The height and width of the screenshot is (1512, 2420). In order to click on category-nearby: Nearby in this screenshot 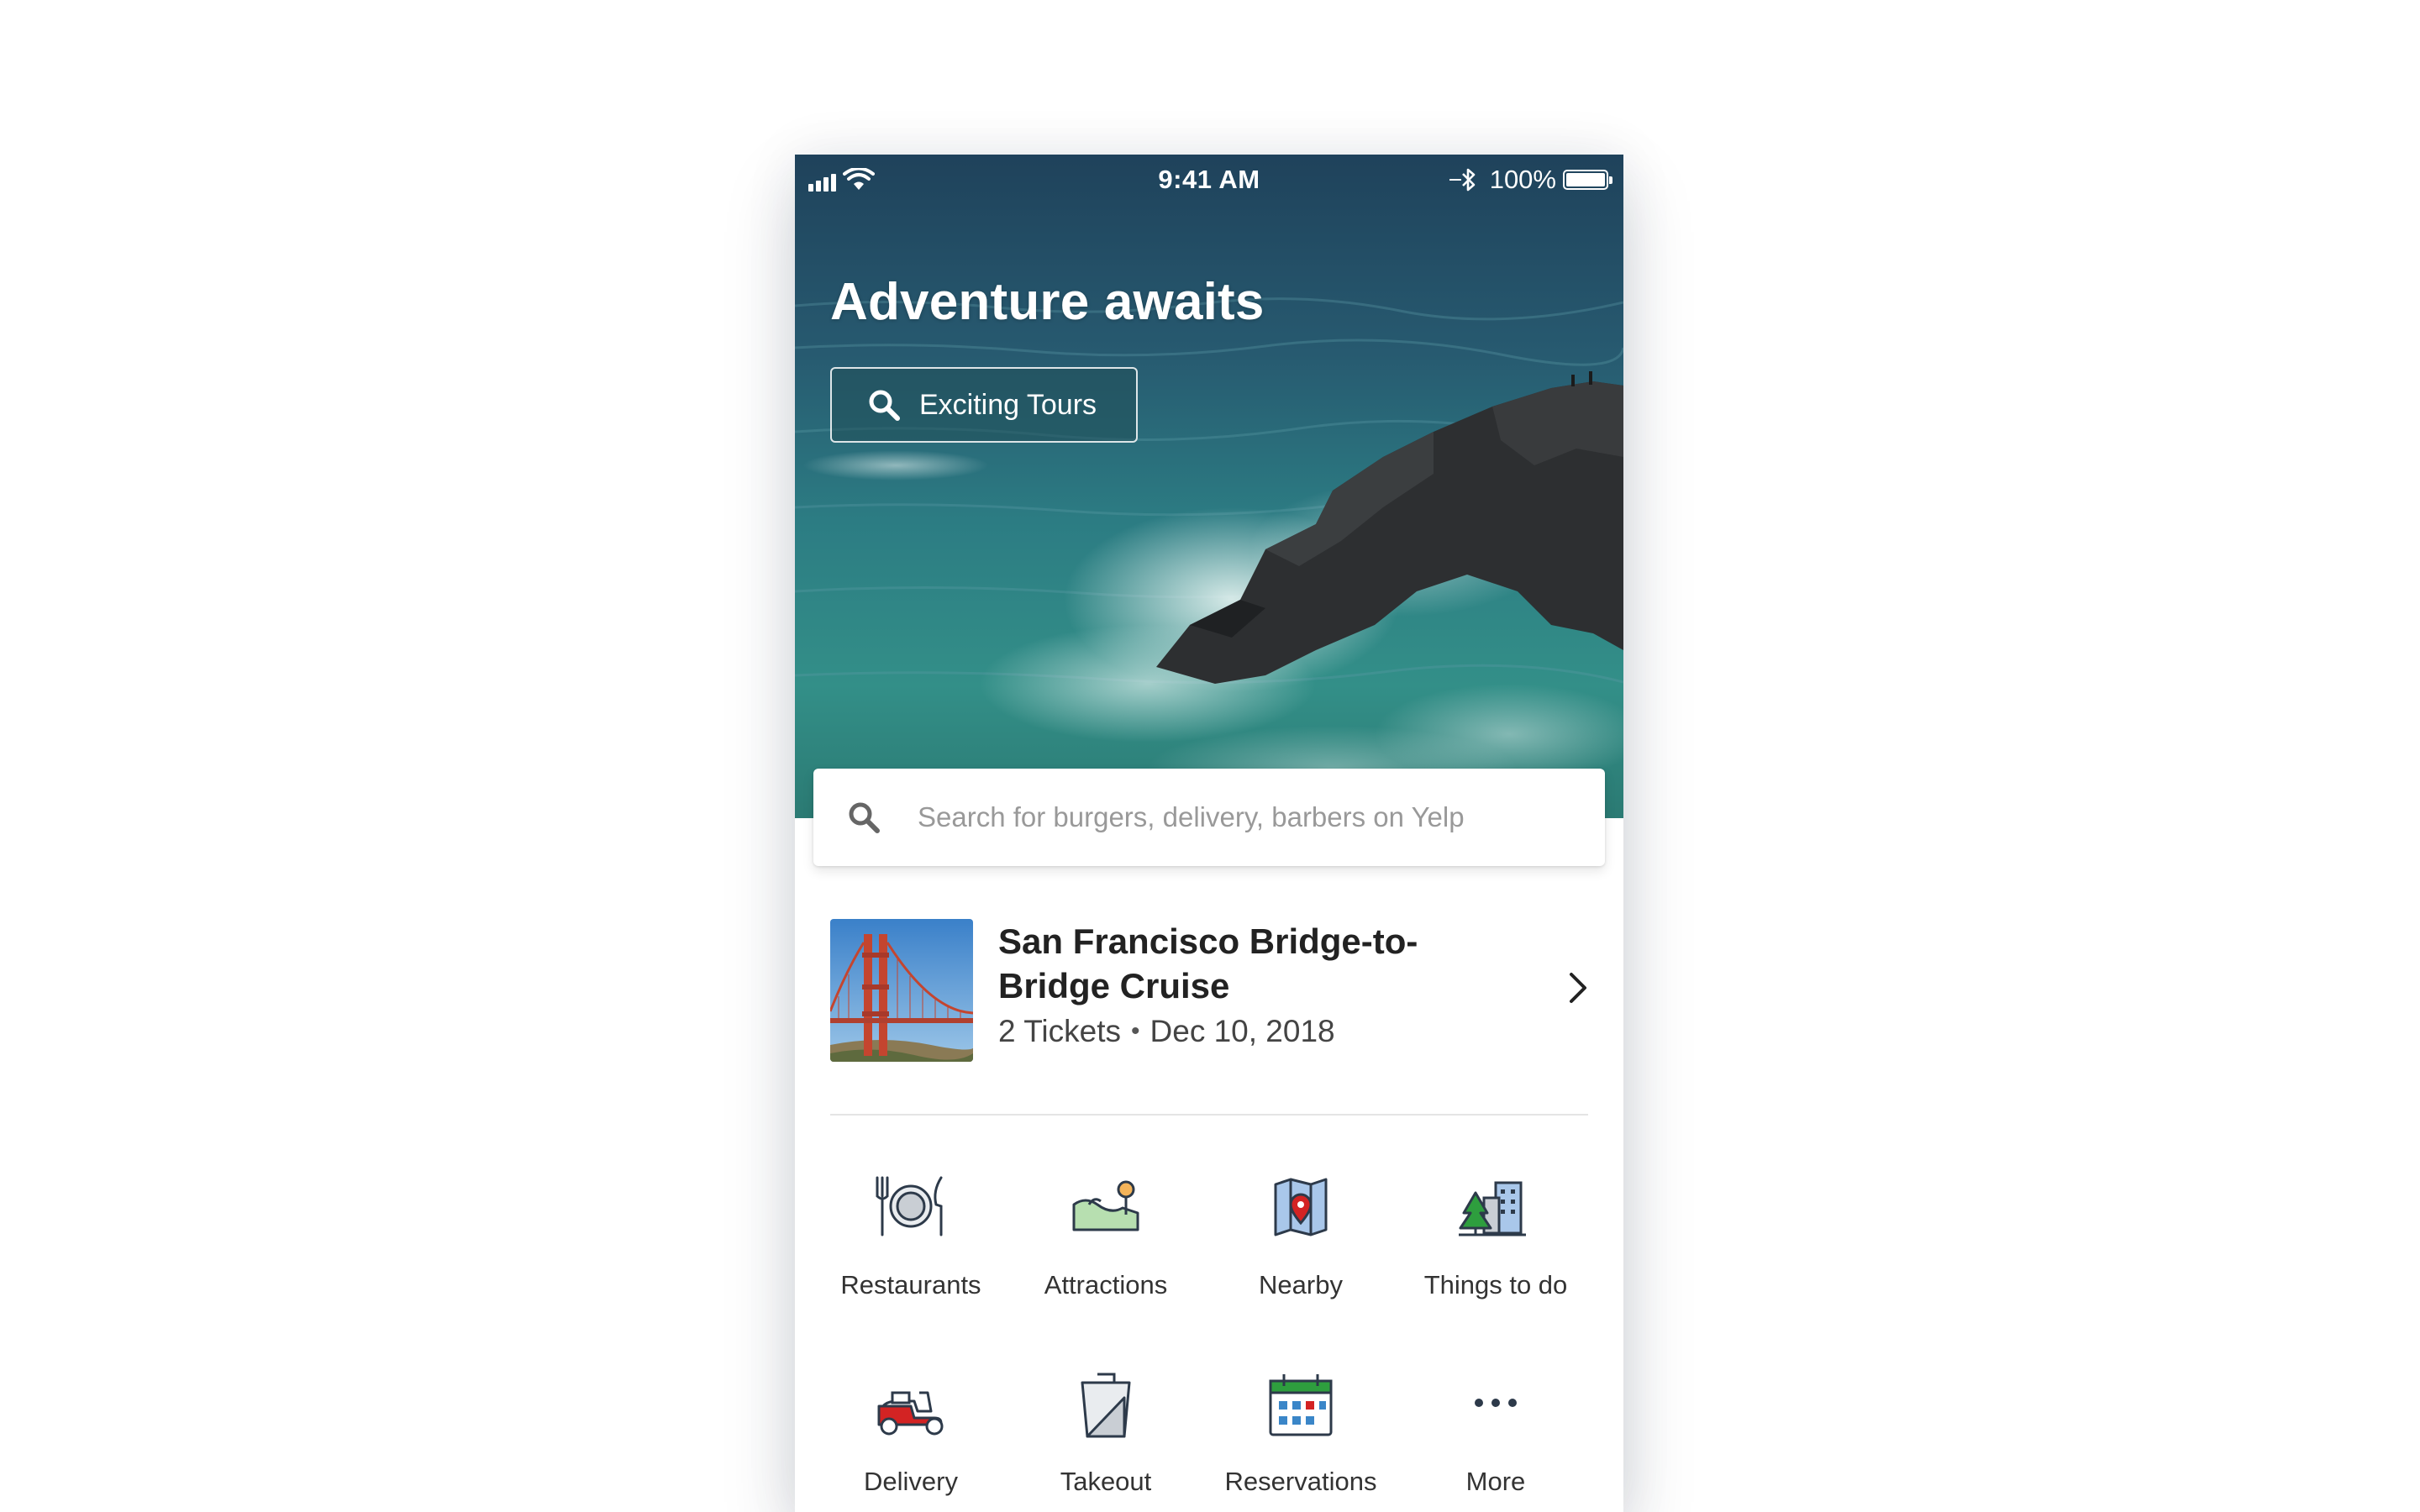, I will do `click(1300, 1255)`.